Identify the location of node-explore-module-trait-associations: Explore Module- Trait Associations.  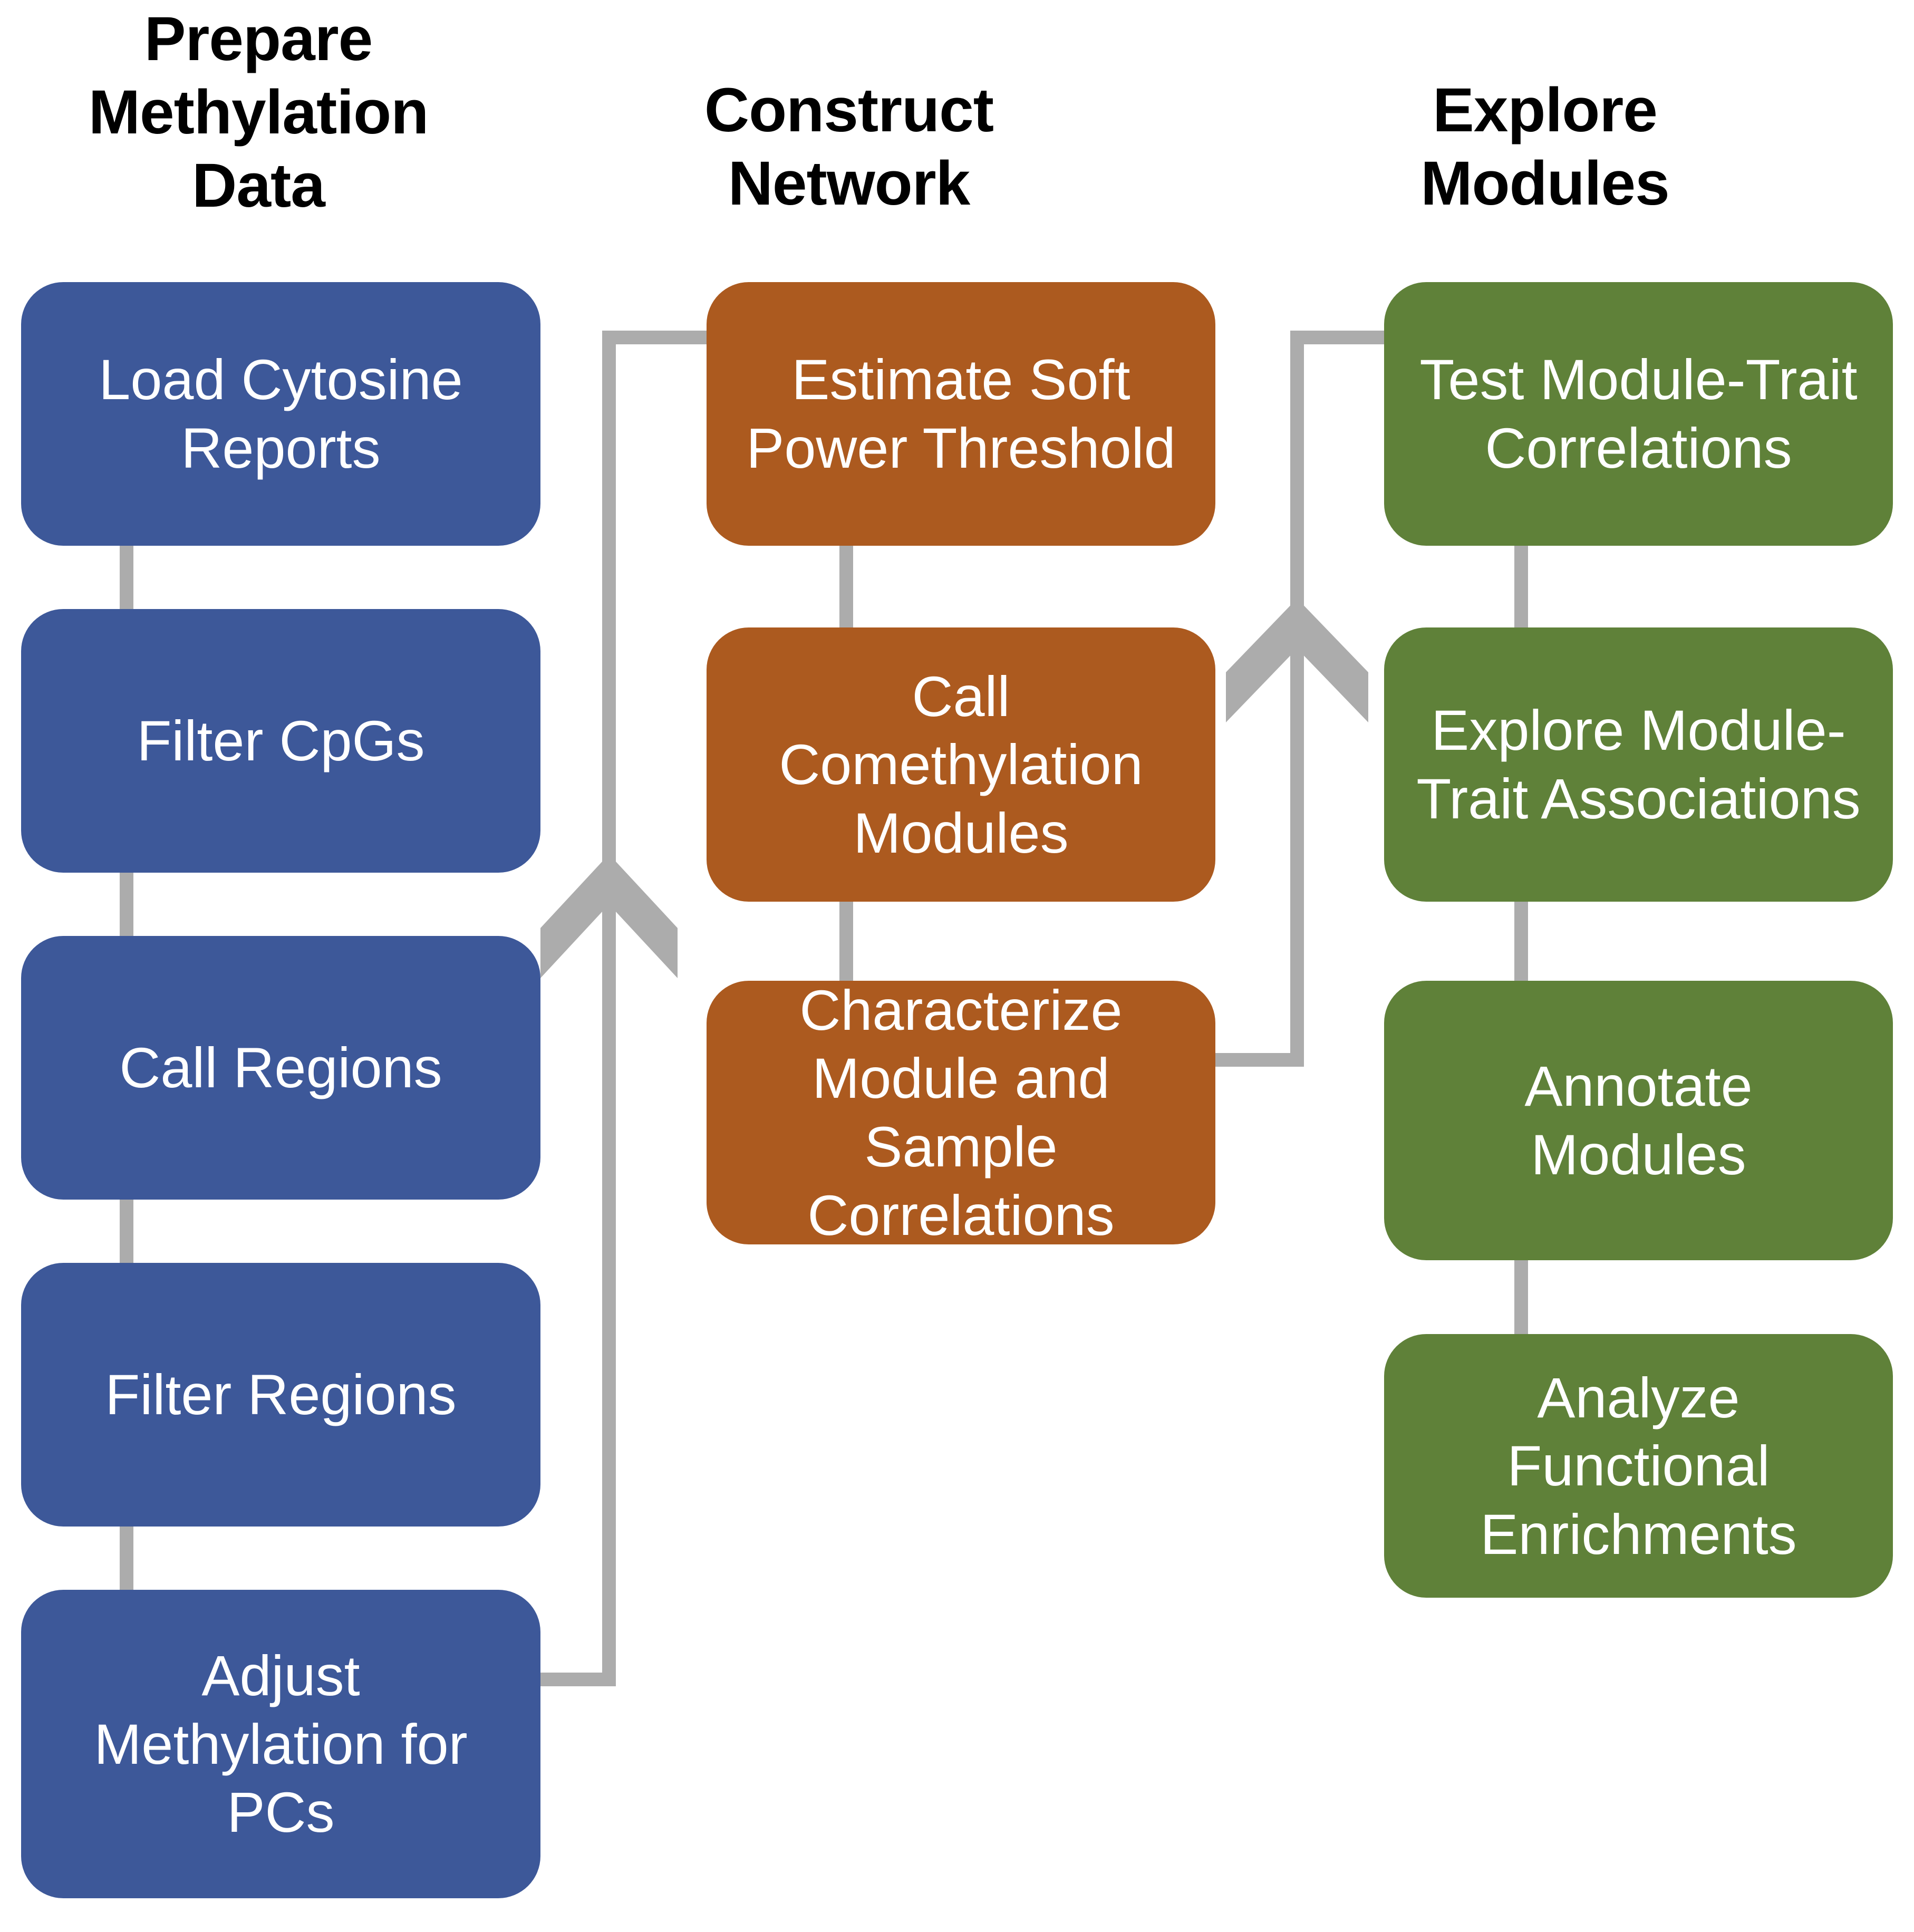
(1638, 764).